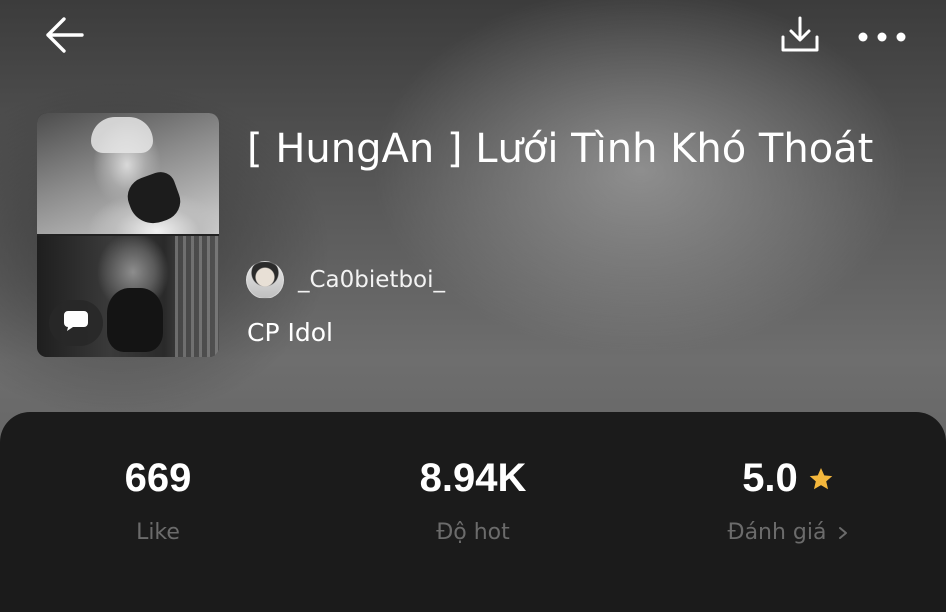 The height and width of the screenshot is (612, 946). Describe the element at coordinates (777, 532) in the screenshot. I see `rating-label: Đánh giá` at that location.